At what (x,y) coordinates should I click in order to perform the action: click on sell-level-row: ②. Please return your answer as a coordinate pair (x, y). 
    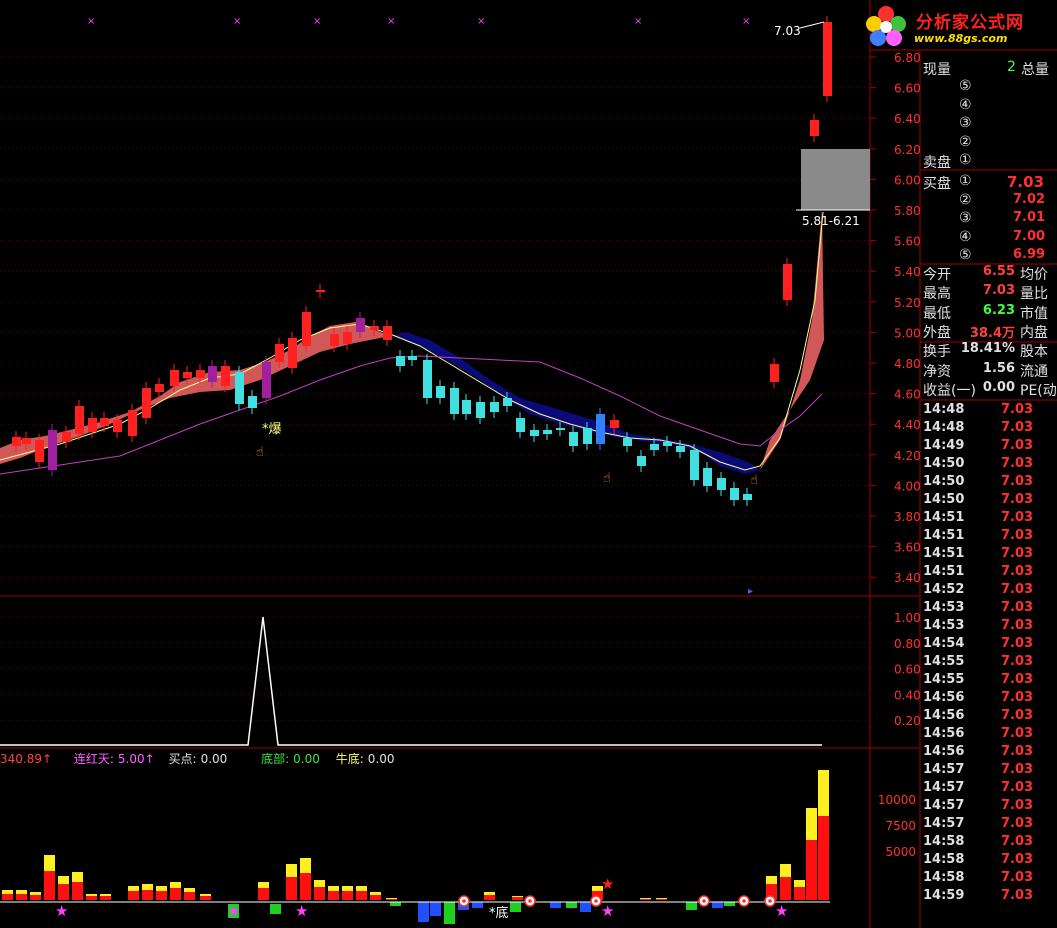
    Looking at the image, I should click on (989, 143).